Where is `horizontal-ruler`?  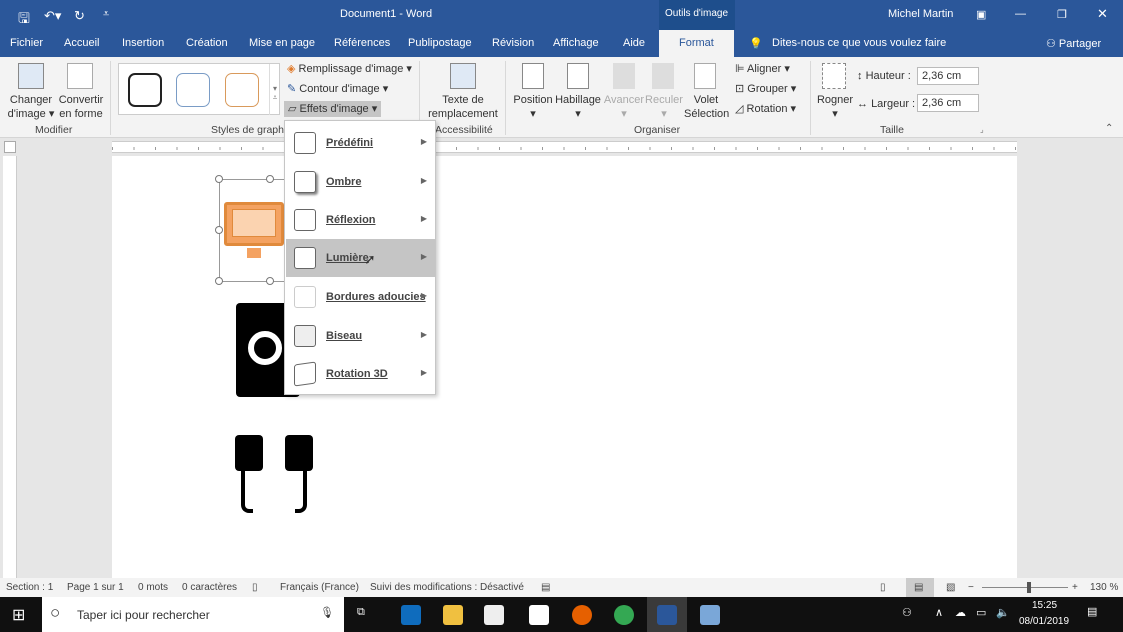
horizontal-ruler is located at coordinates (561, 147).